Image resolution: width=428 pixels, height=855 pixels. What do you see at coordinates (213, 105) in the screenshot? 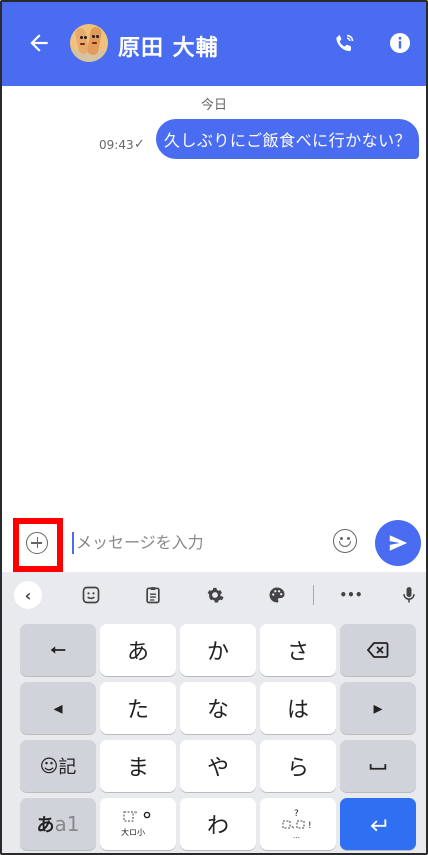
I see `date-separator: 今日` at bounding box center [213, 105].